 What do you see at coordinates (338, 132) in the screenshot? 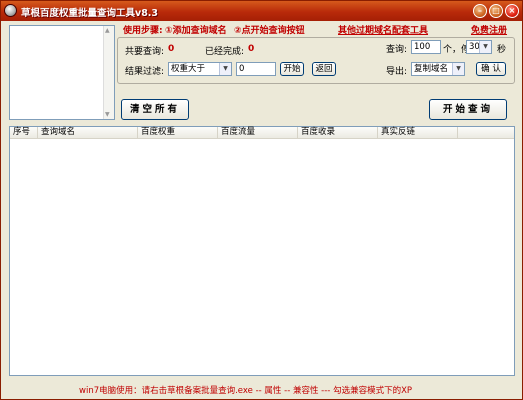
I see `column-header-baidu-indexed: 百度收录` at bounding box center [338, 132].